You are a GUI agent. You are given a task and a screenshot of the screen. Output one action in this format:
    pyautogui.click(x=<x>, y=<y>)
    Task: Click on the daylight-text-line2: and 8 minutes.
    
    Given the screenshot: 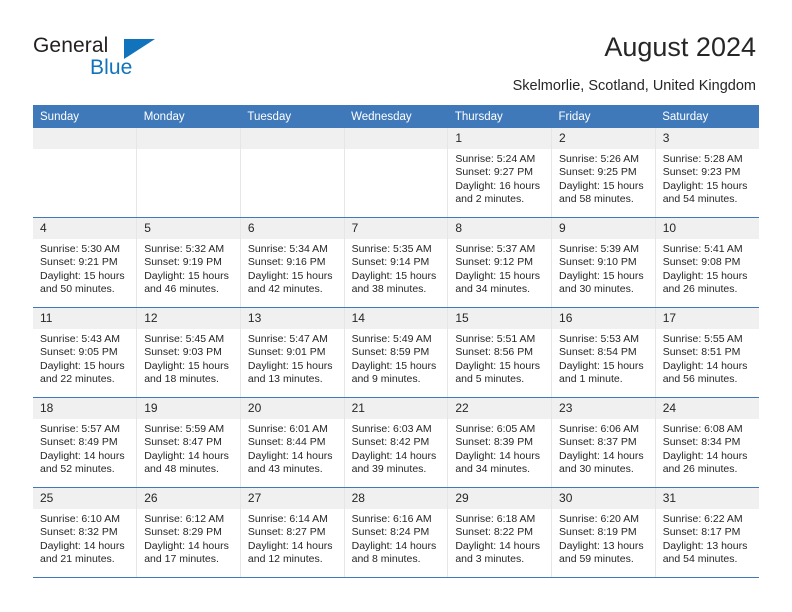 What is the action you would take?
    pyautogui.click(x=386, y=559)
    